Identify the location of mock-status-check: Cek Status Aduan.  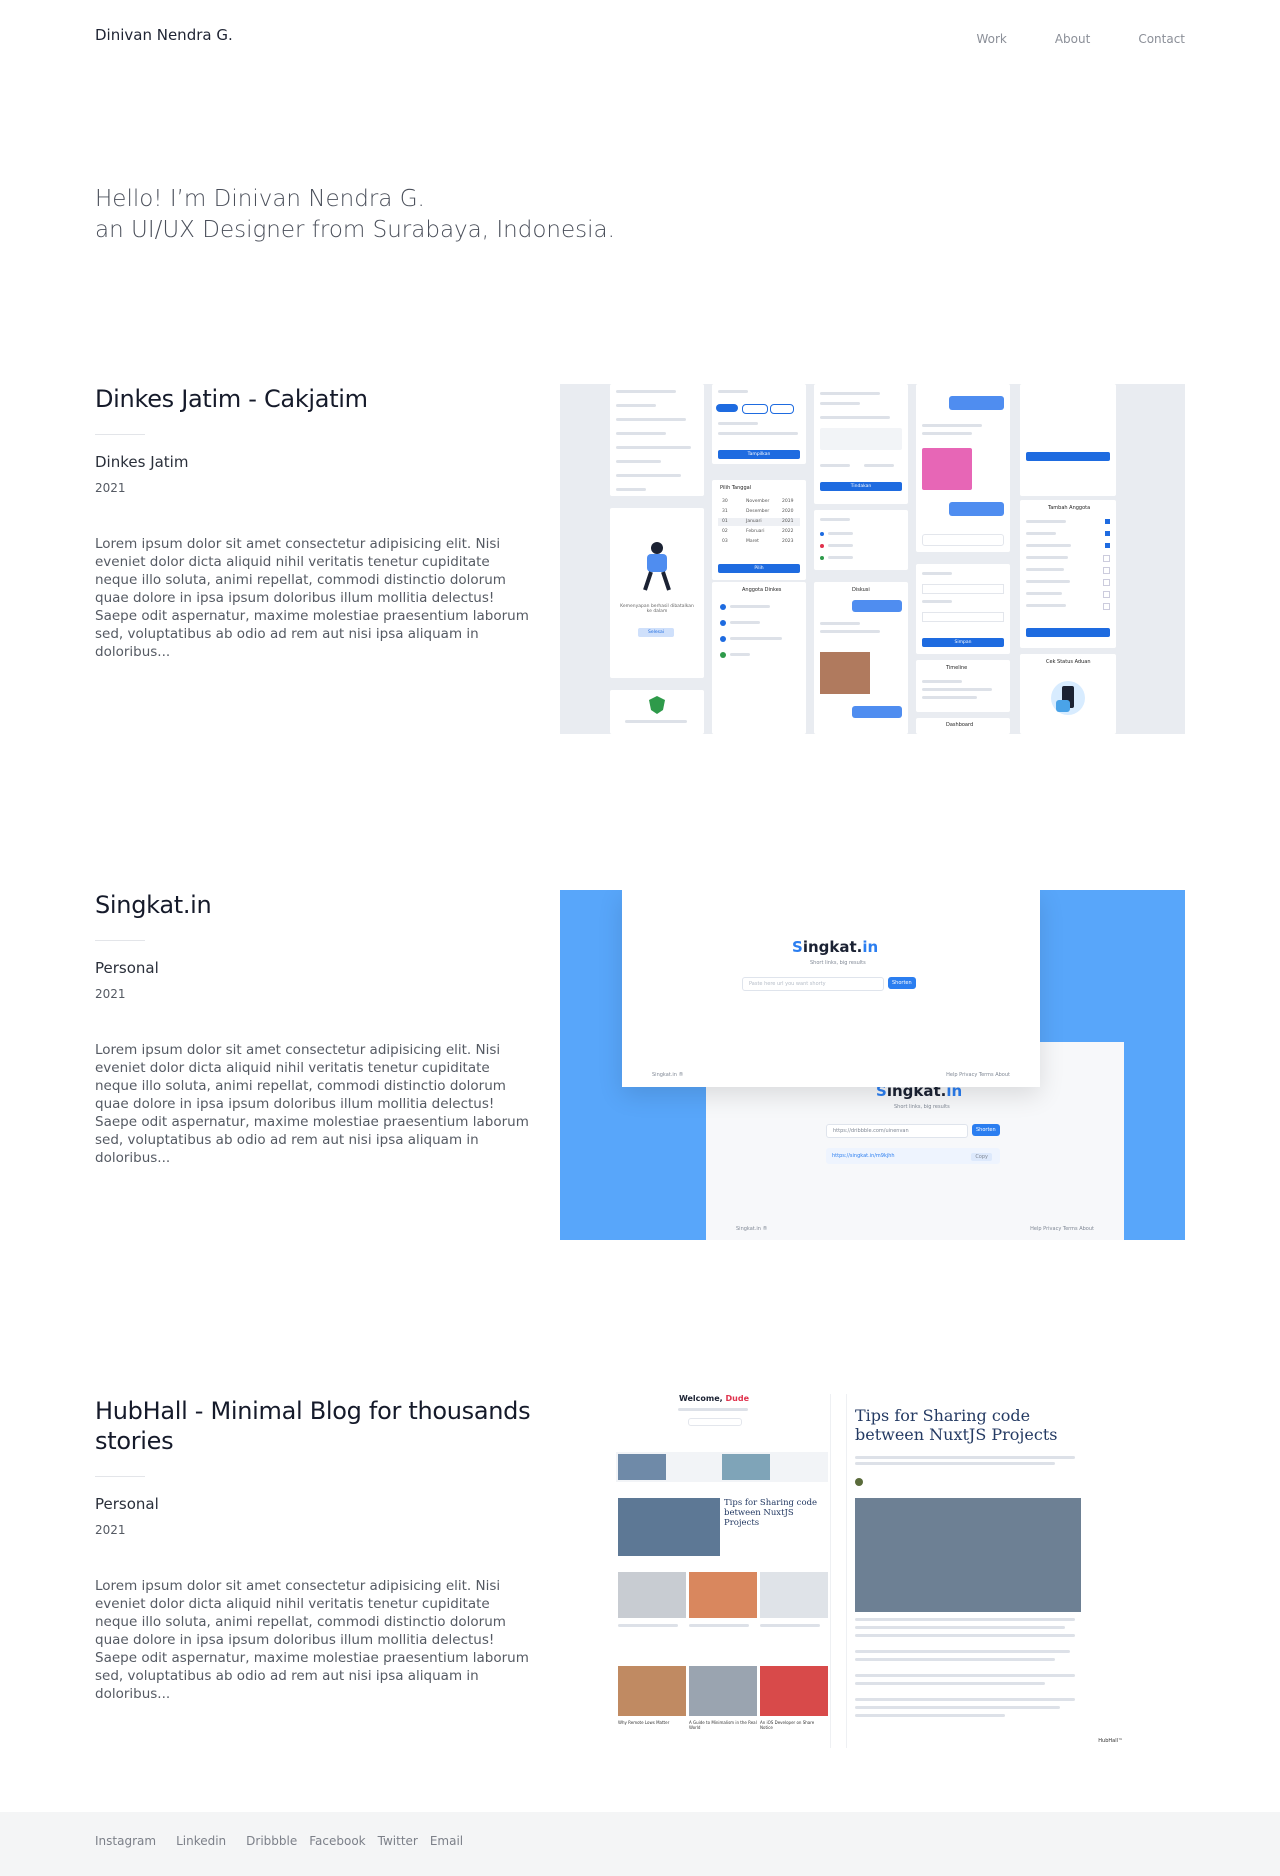
(1068, 694).